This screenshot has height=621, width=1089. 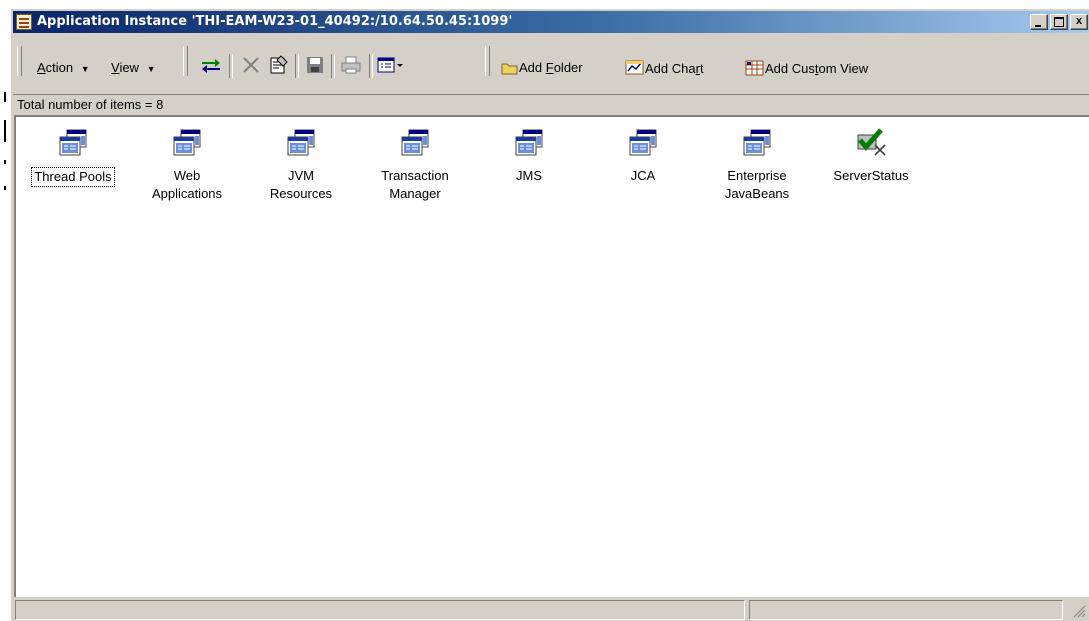 I want to click on list-item-label: Thread Pools, so click(x=73, y=177).